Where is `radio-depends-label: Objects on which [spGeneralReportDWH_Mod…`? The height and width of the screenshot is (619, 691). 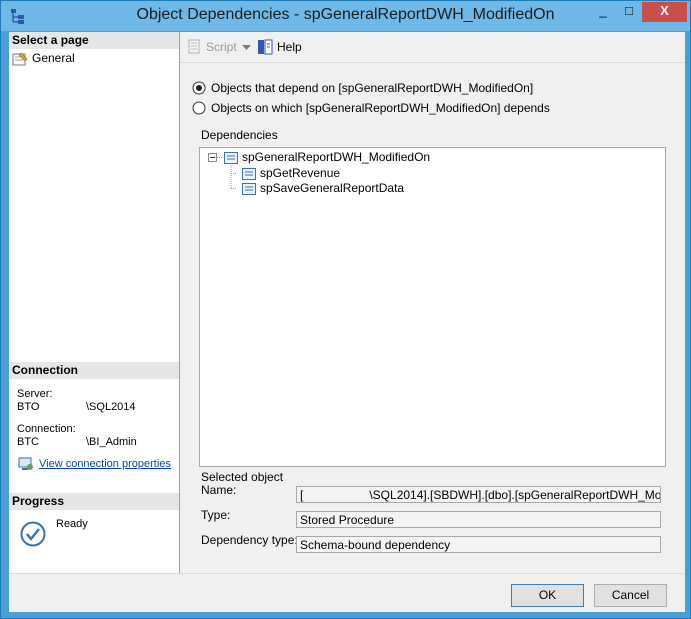 radio-depends-label: Objects on which [spGeneralReportDWH_Mod… is located at coordinates (380, 108).